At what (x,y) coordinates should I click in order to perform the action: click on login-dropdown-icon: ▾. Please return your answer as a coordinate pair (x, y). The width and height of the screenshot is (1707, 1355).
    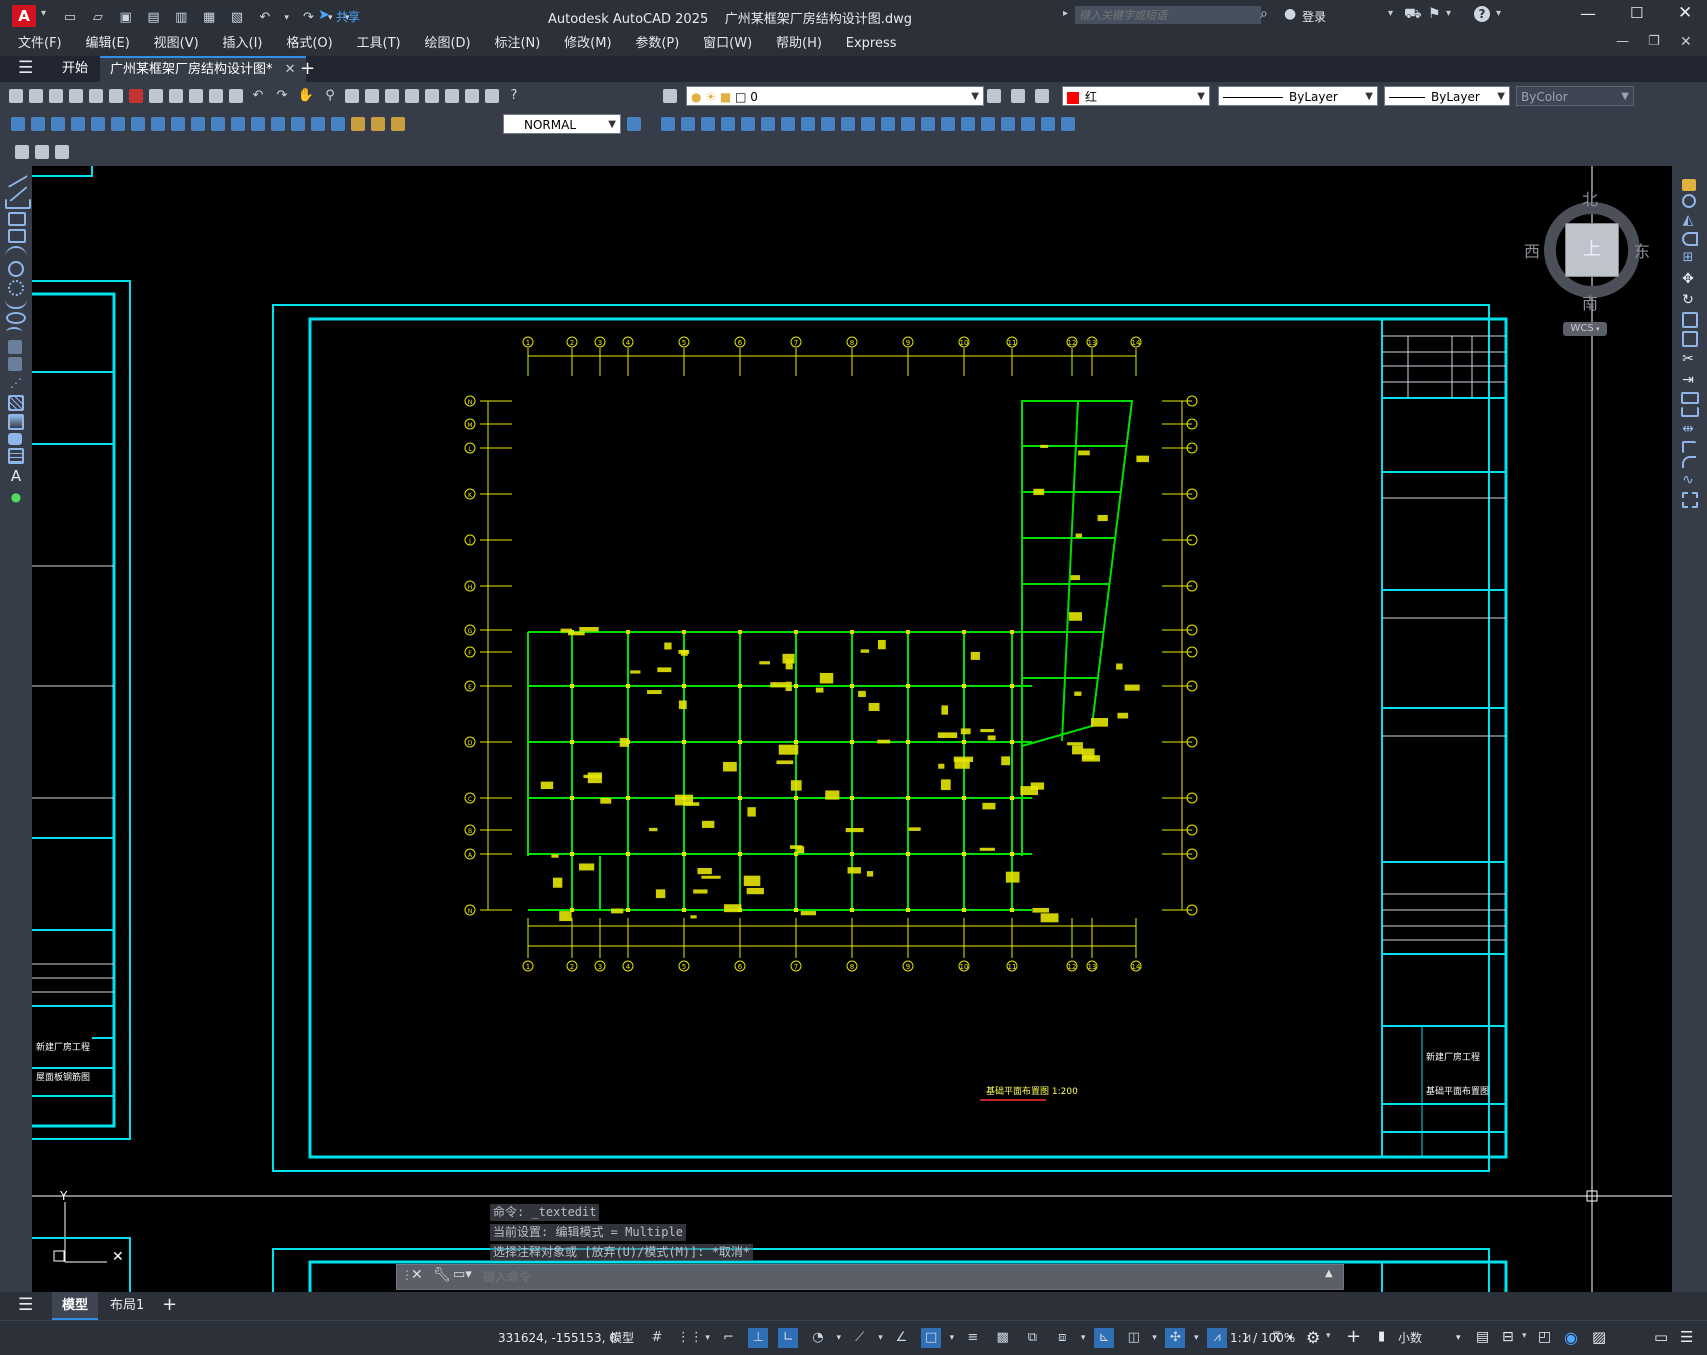
    Looking at the image, I should click on (1390, 13).